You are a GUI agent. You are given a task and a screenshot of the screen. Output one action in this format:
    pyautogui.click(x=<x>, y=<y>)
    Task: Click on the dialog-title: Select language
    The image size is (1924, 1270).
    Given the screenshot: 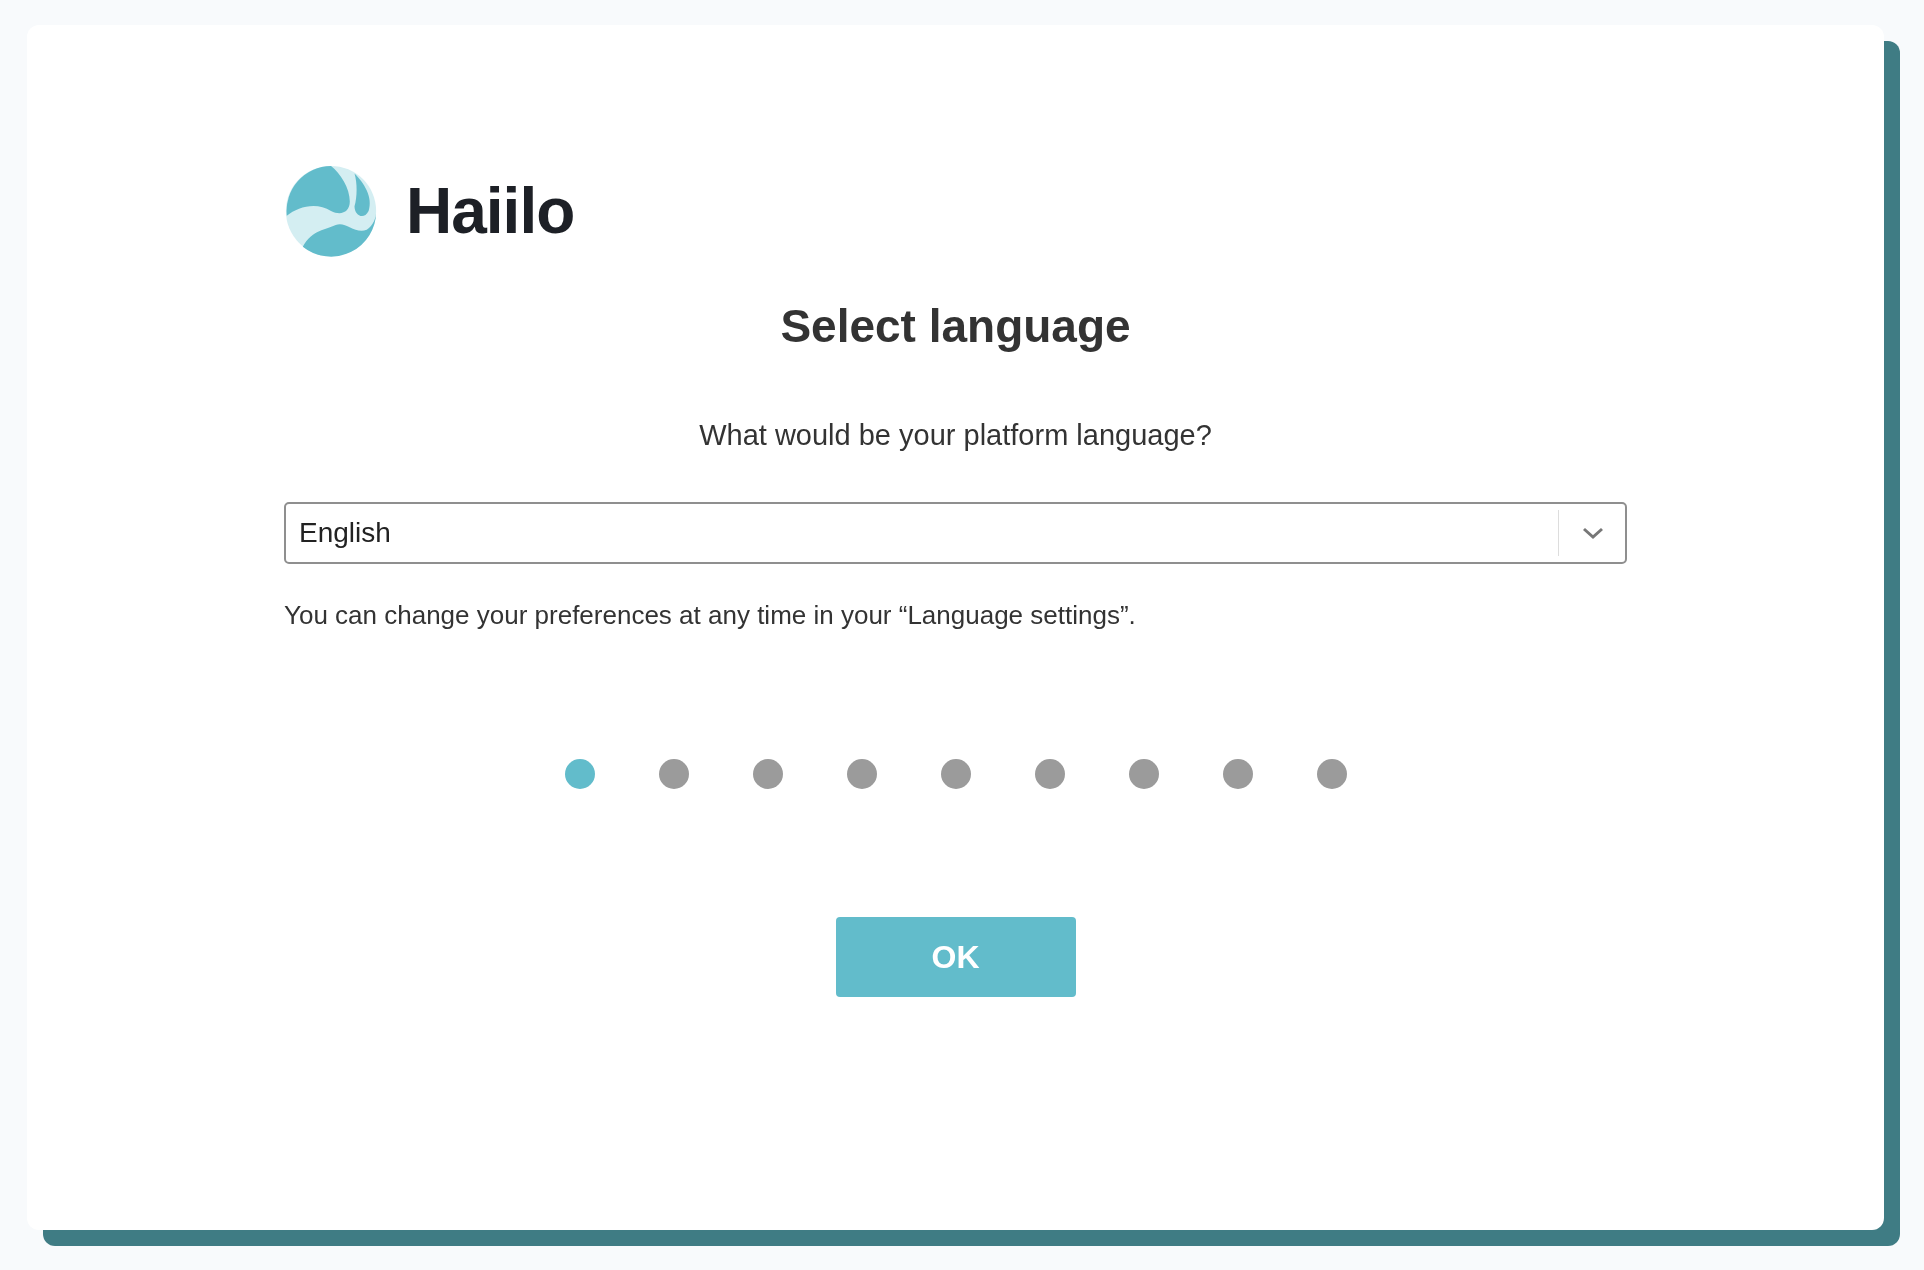 What is the action you would take?
    pyautogui.click(x=955, y=326)
    